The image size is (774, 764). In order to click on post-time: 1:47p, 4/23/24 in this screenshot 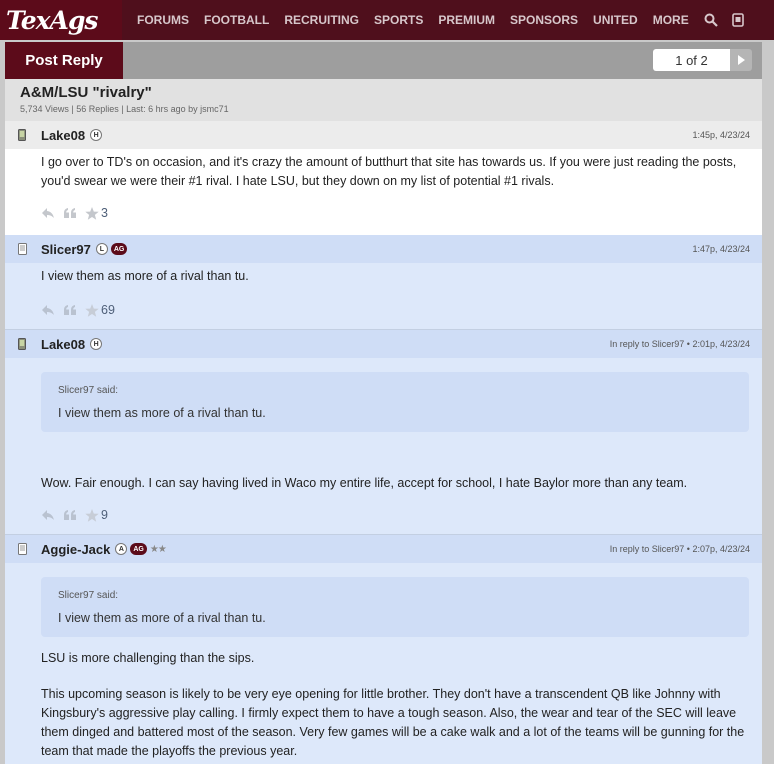, I will do `click(721, 249)`.